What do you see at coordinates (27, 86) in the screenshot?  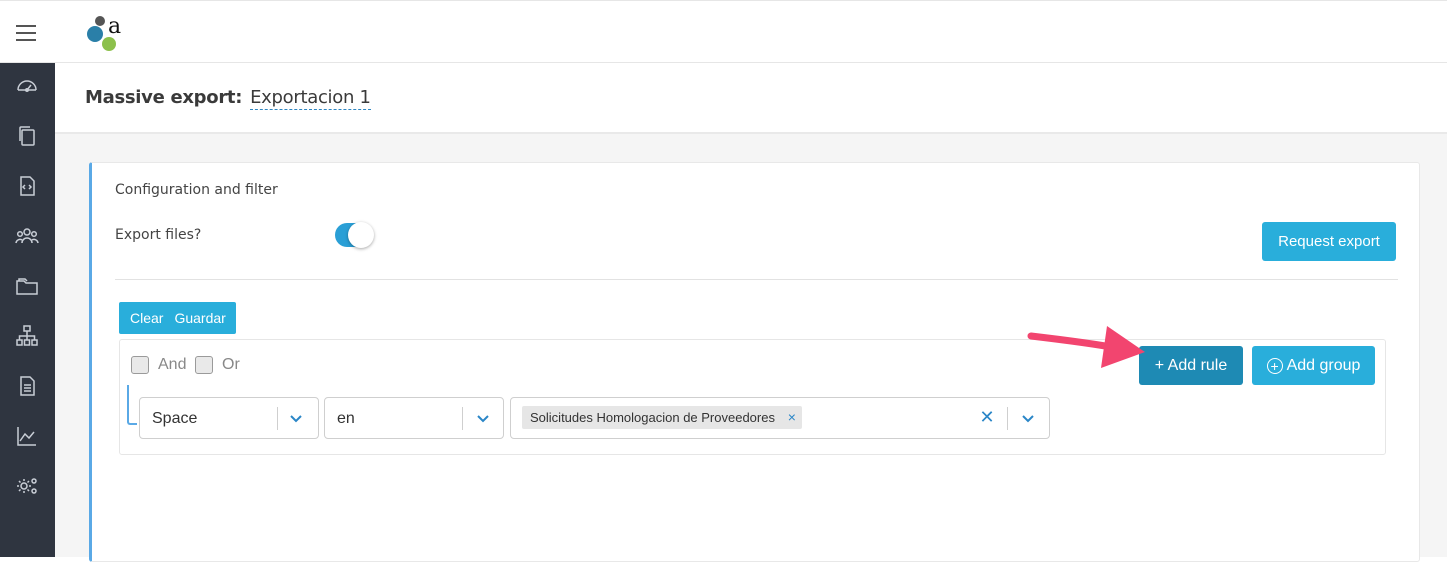 I see `dashboard-gauge-icon` at bounding box center [27, 86].